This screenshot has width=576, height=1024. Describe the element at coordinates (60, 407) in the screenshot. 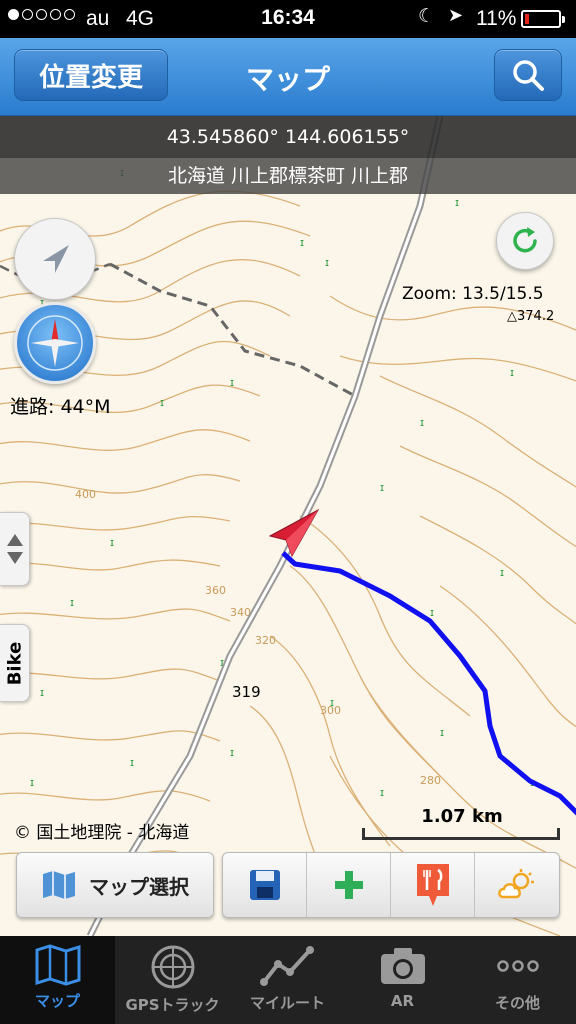

I see `heading-readout: 進路: 44°M` at that location.